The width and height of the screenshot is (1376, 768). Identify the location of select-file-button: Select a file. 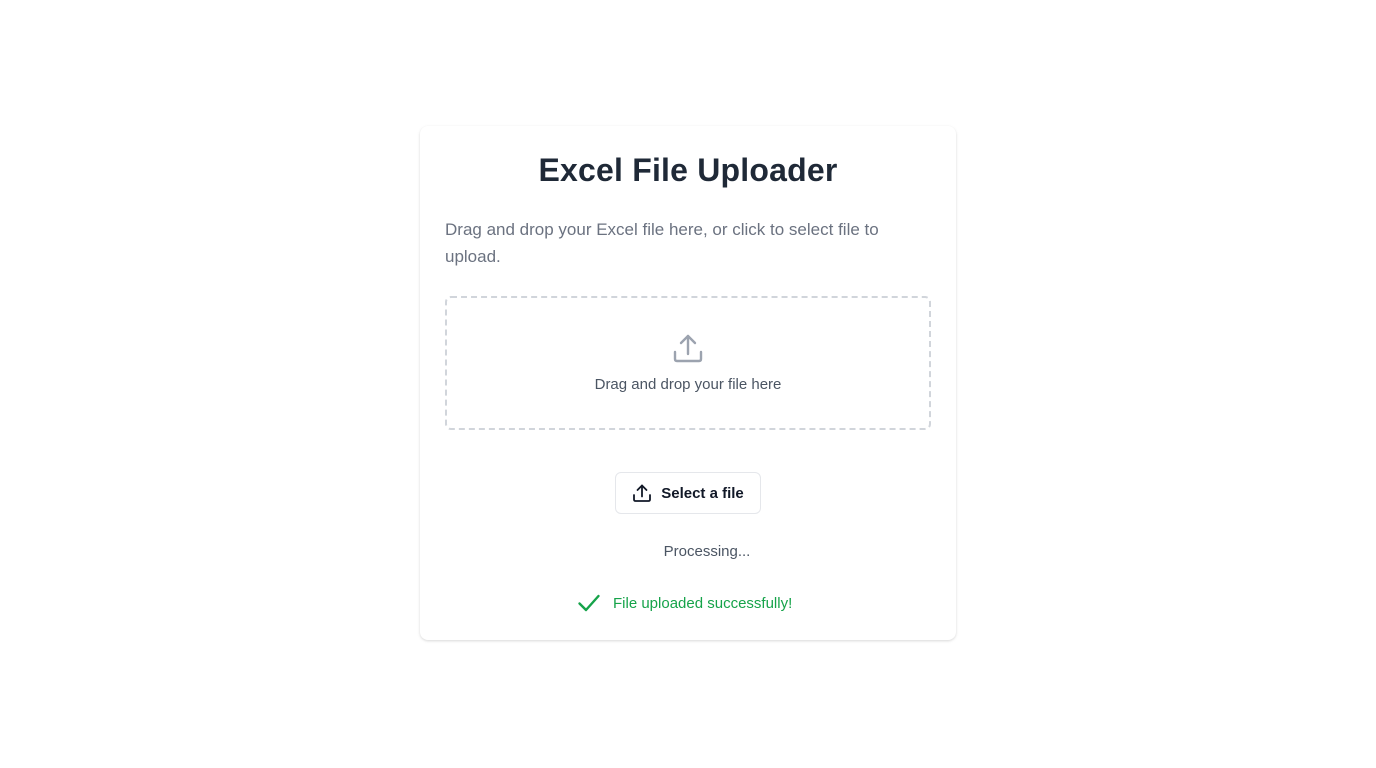
(688, 493).